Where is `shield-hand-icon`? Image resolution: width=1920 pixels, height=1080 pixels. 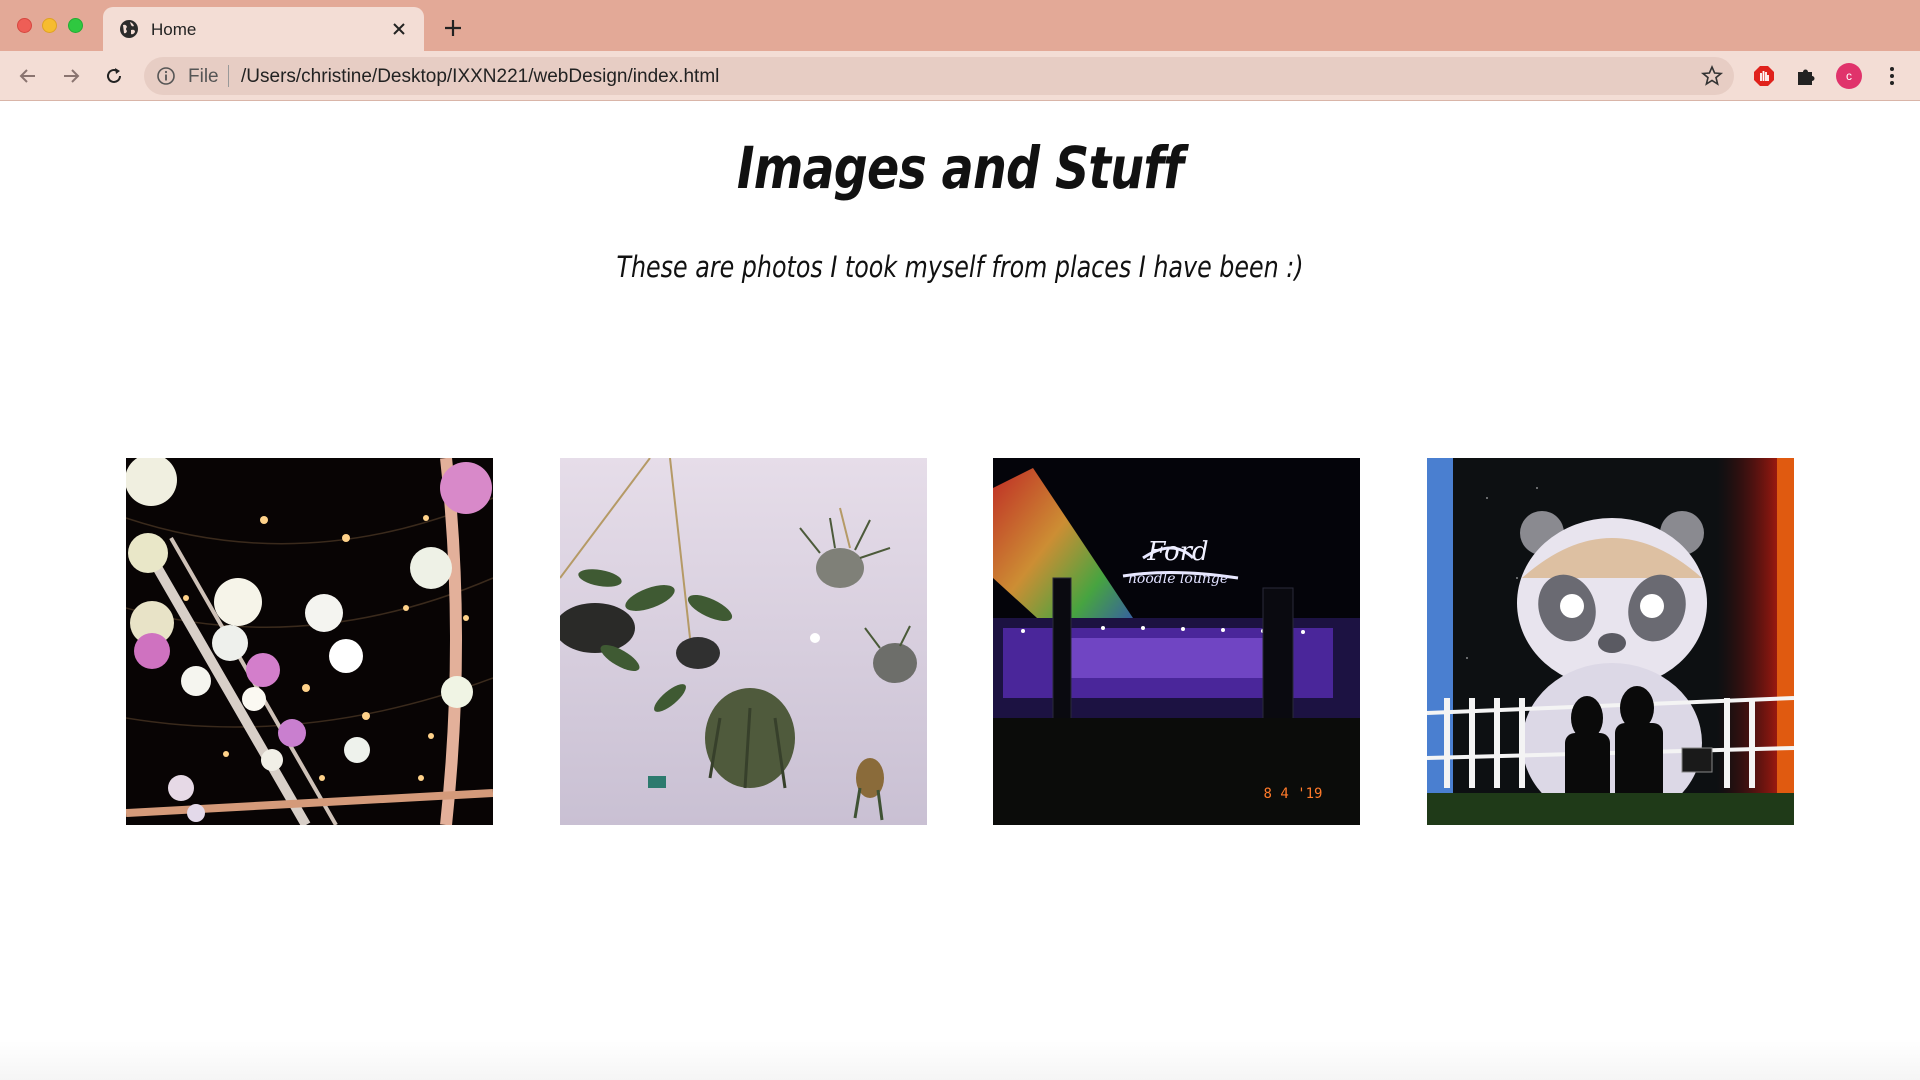
shield-hand-icon is located at coordinates (1764, 76).